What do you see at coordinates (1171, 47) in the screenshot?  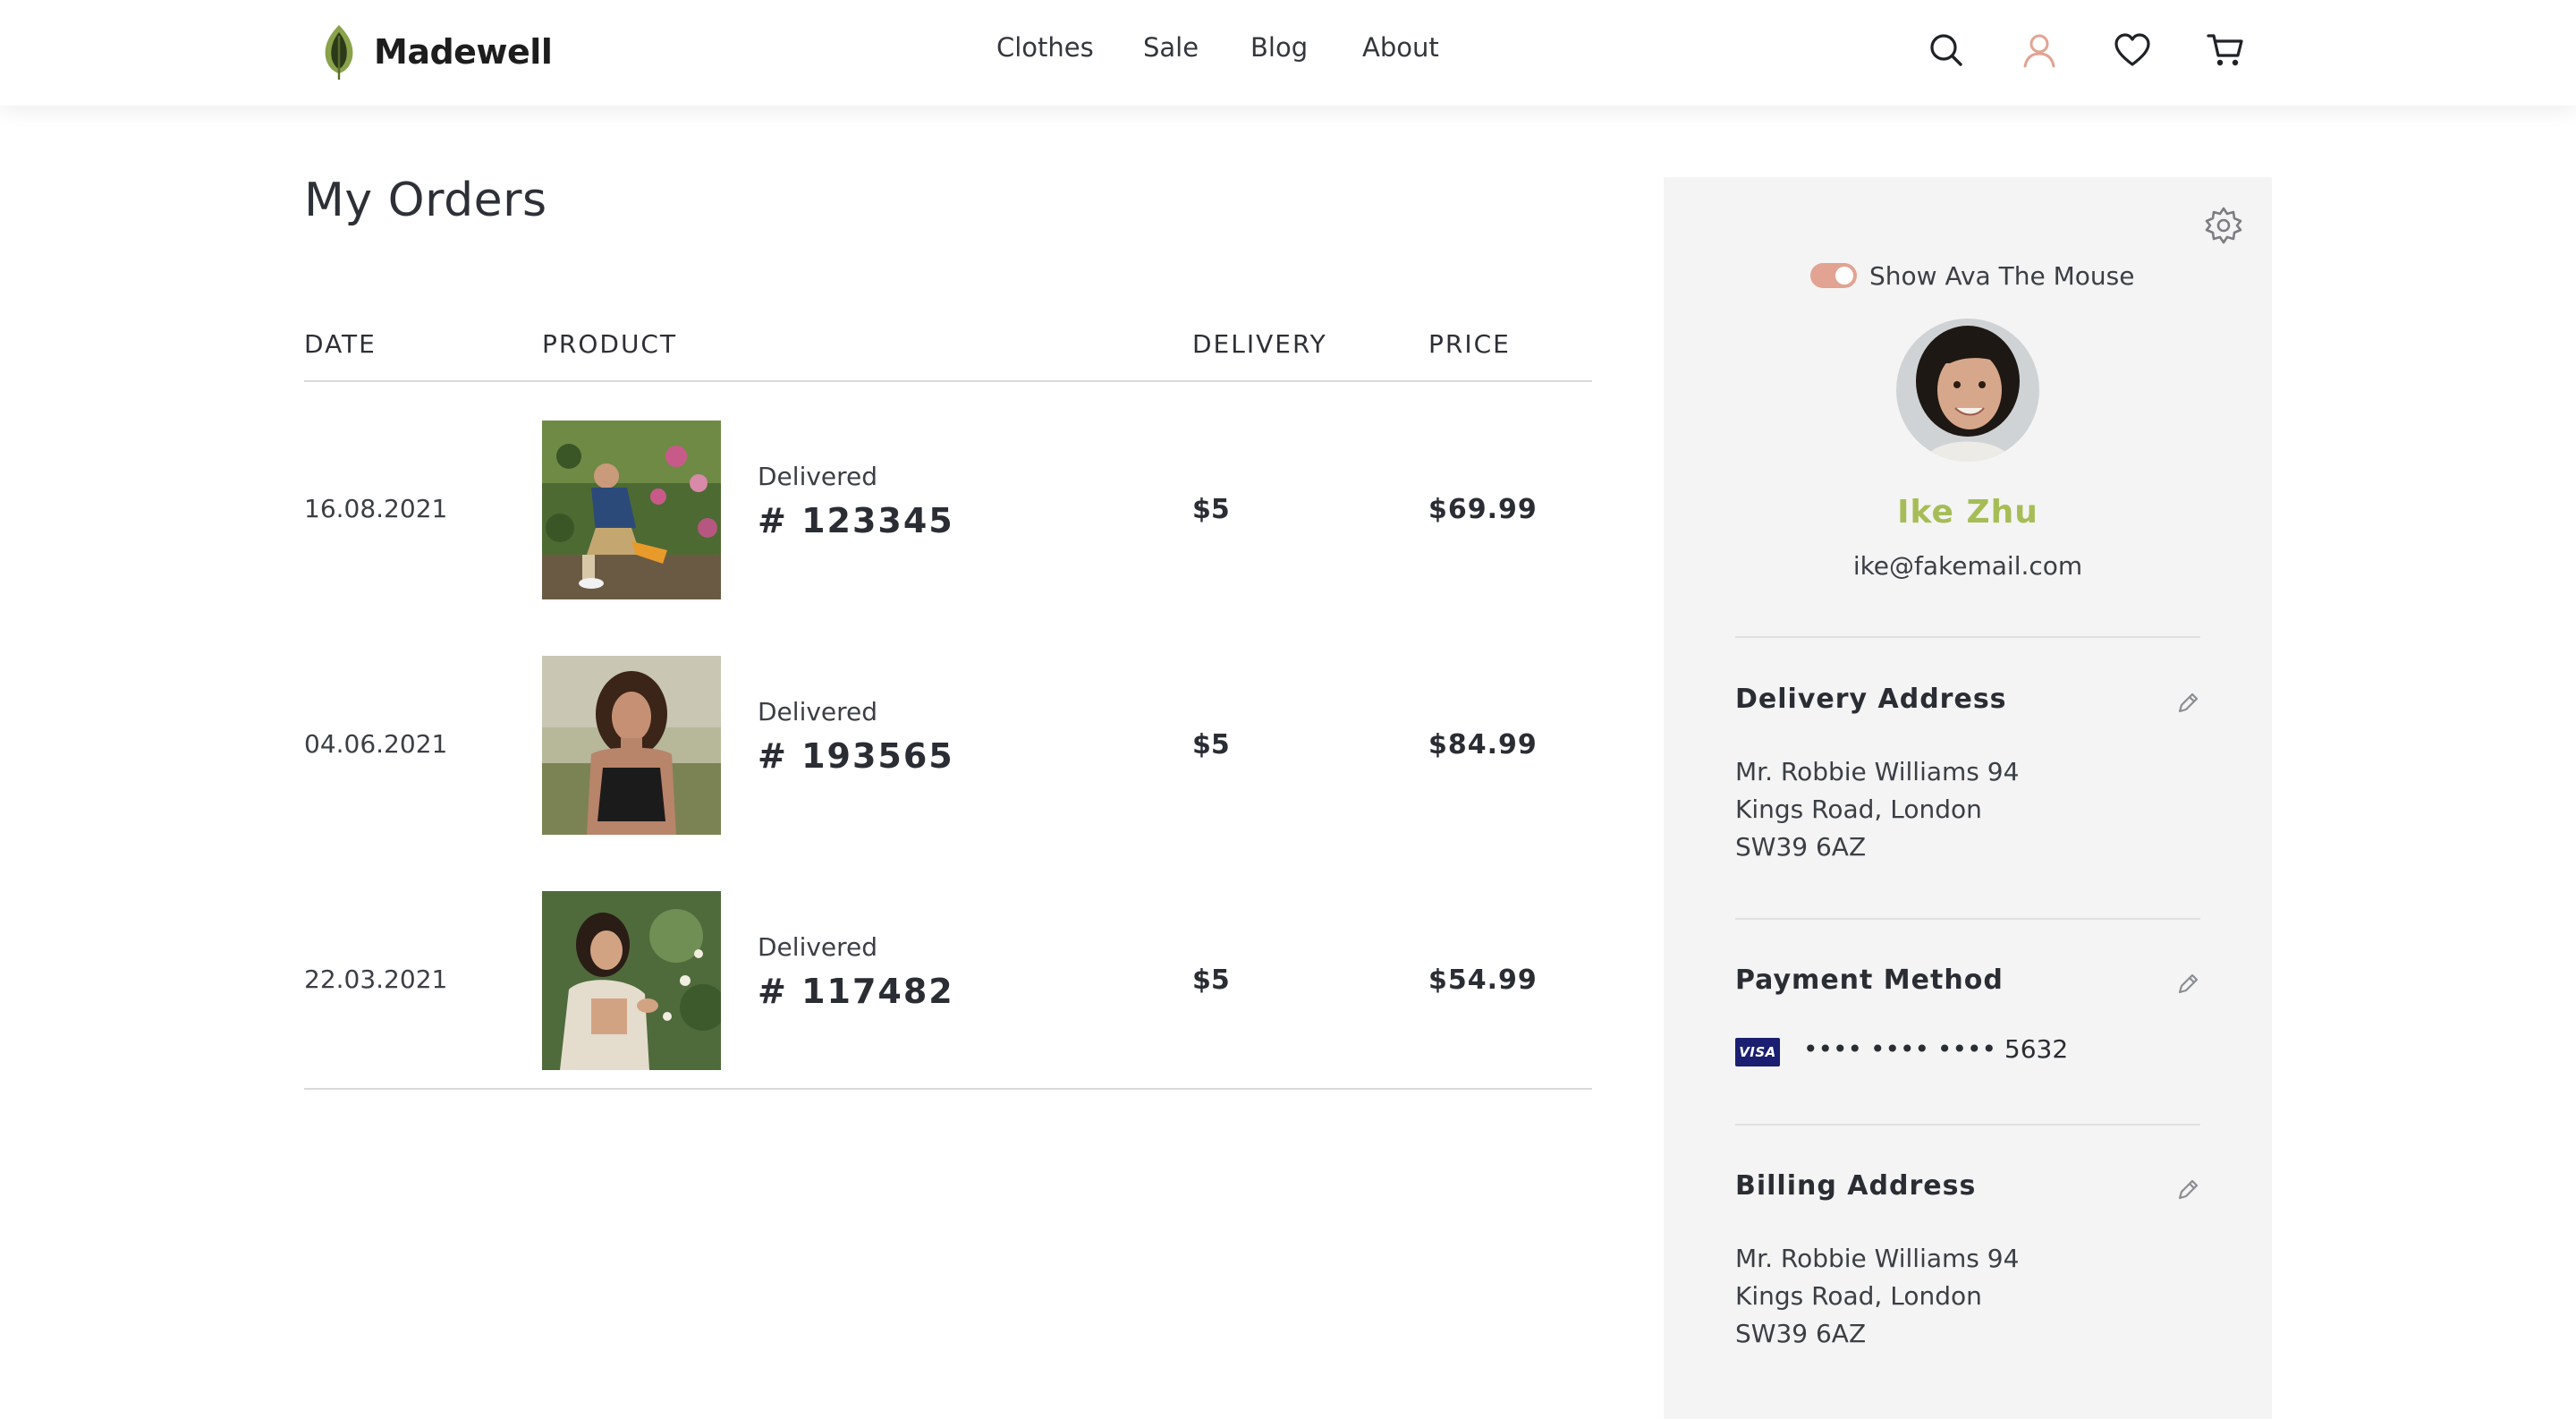 I see `nav-item-sale: Sale` at bounding box center [1171, 47].